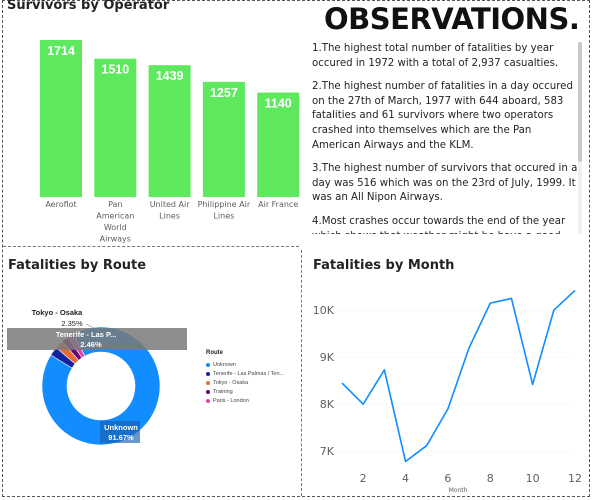 This screenshot has height=500, width=592. I want to click on x-axis-title: Month, so click(458, 490).